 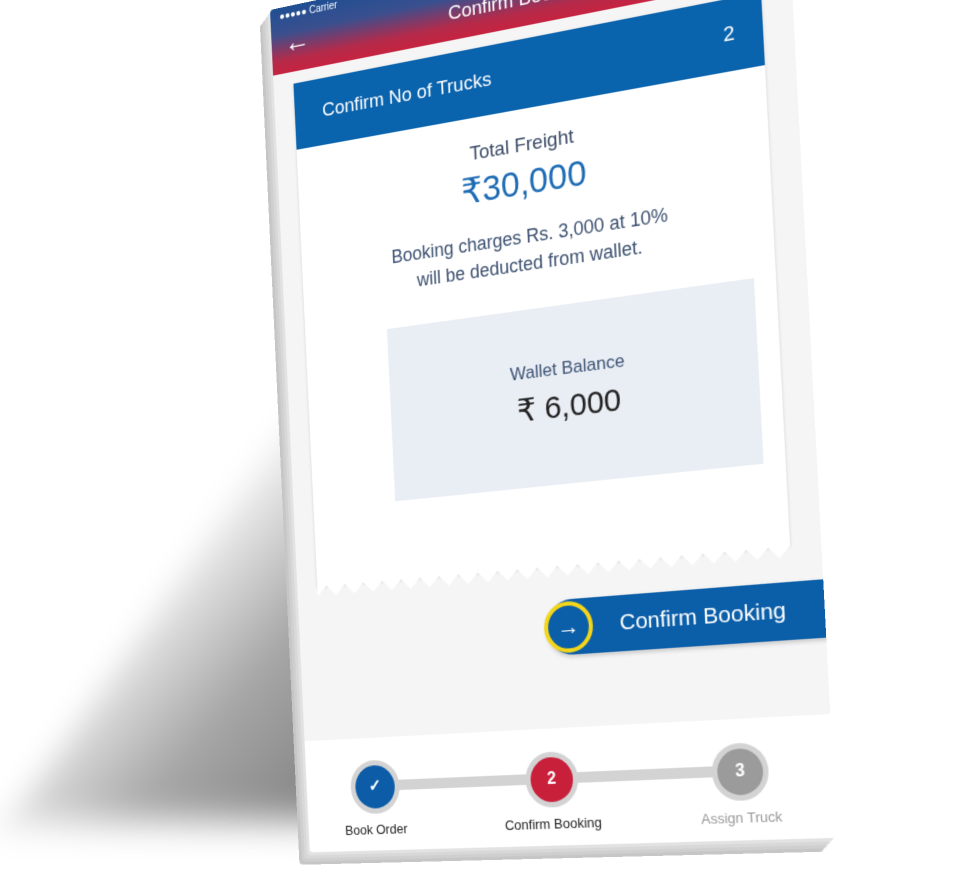 I want to click on arrow-right-icon: →, so click(x=568, y=627).